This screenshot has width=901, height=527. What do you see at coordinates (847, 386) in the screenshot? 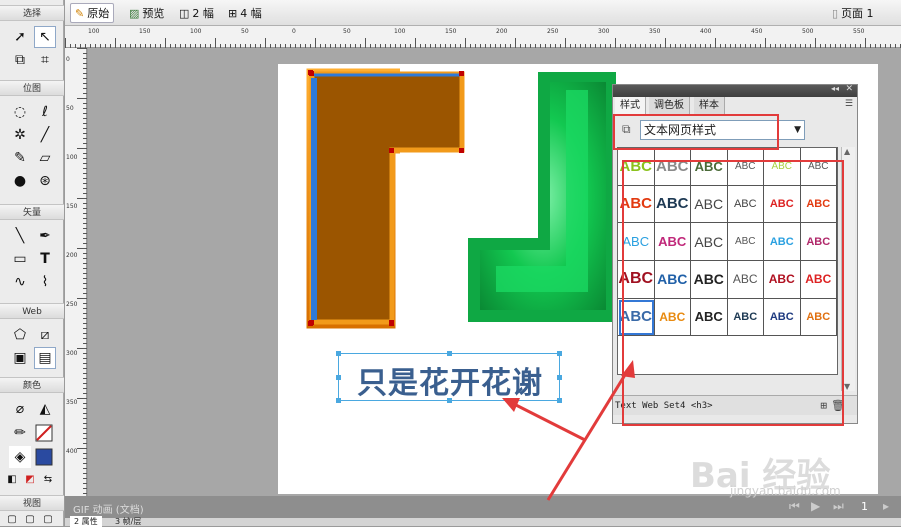
I see `scroll-down-icon: ▼` at bounding box center [847, 386].